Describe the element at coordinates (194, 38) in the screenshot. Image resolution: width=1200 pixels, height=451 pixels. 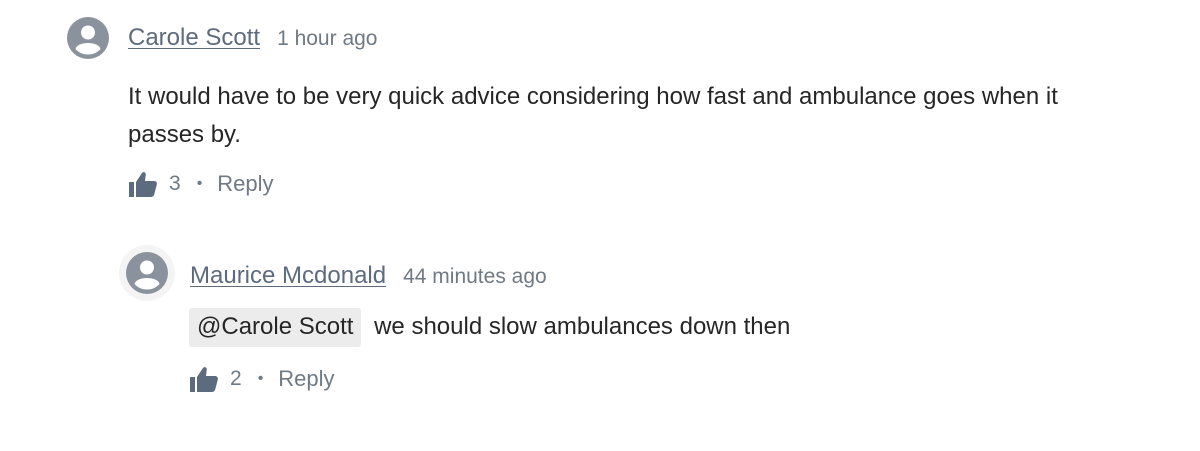
I see `author-link: Carole Scott` at that location.